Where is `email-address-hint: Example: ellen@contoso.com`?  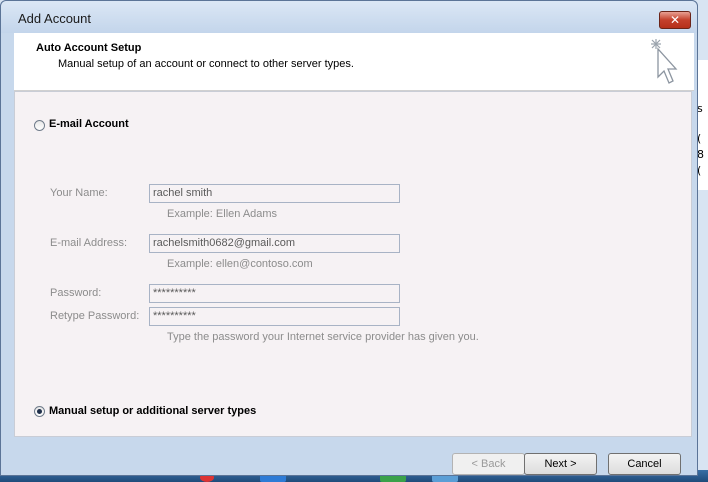 email-address-hint: Example: ellen@contoso.com is located at coordinates (240, 264).